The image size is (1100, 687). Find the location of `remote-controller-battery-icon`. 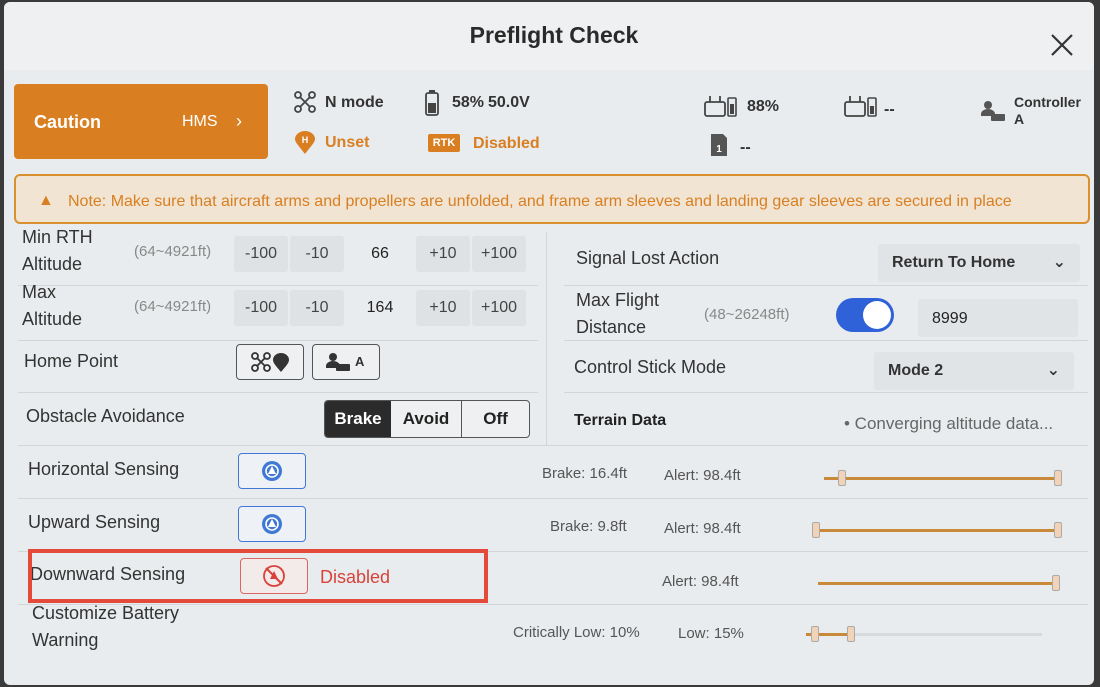

remote-controller-battery-icon is located at coordinates (721, 108).